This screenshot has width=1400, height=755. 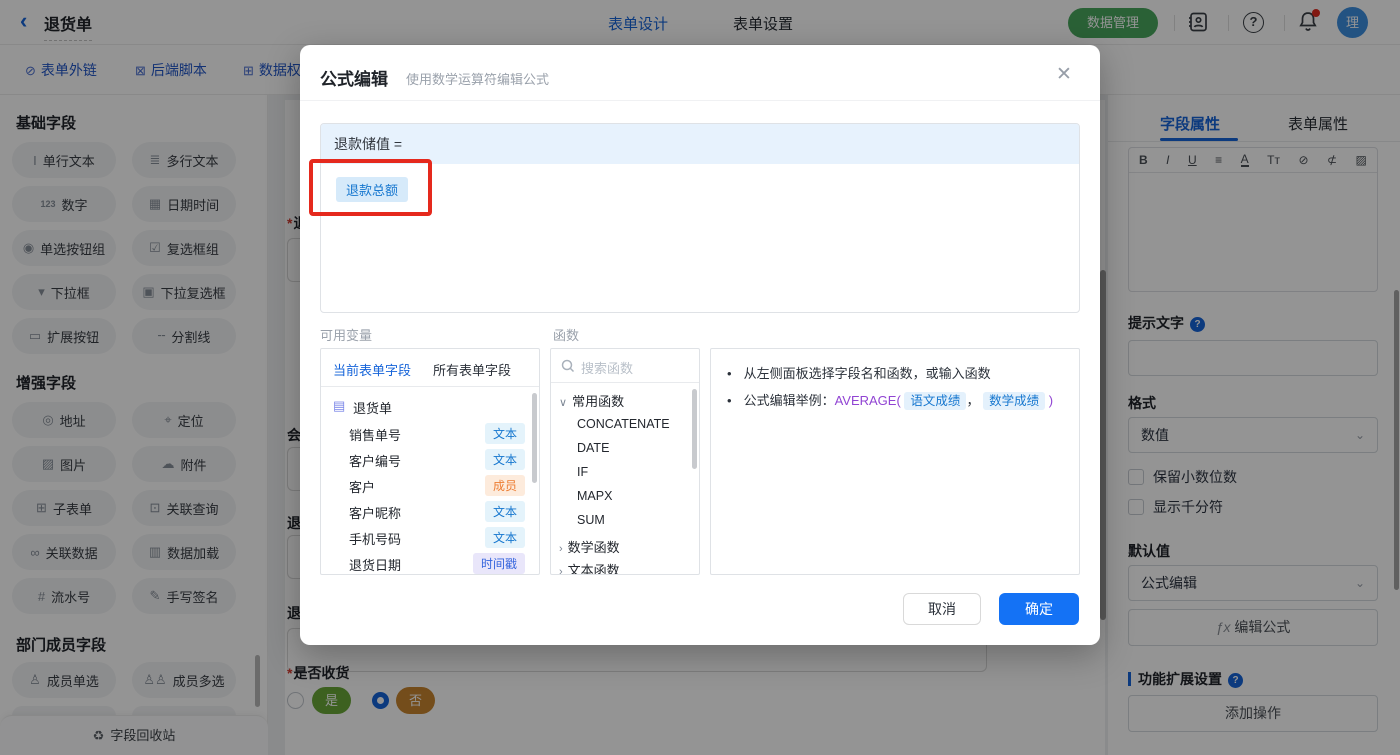 I want to click on function-item: CONCATENATE, so click(x=623, y=424).